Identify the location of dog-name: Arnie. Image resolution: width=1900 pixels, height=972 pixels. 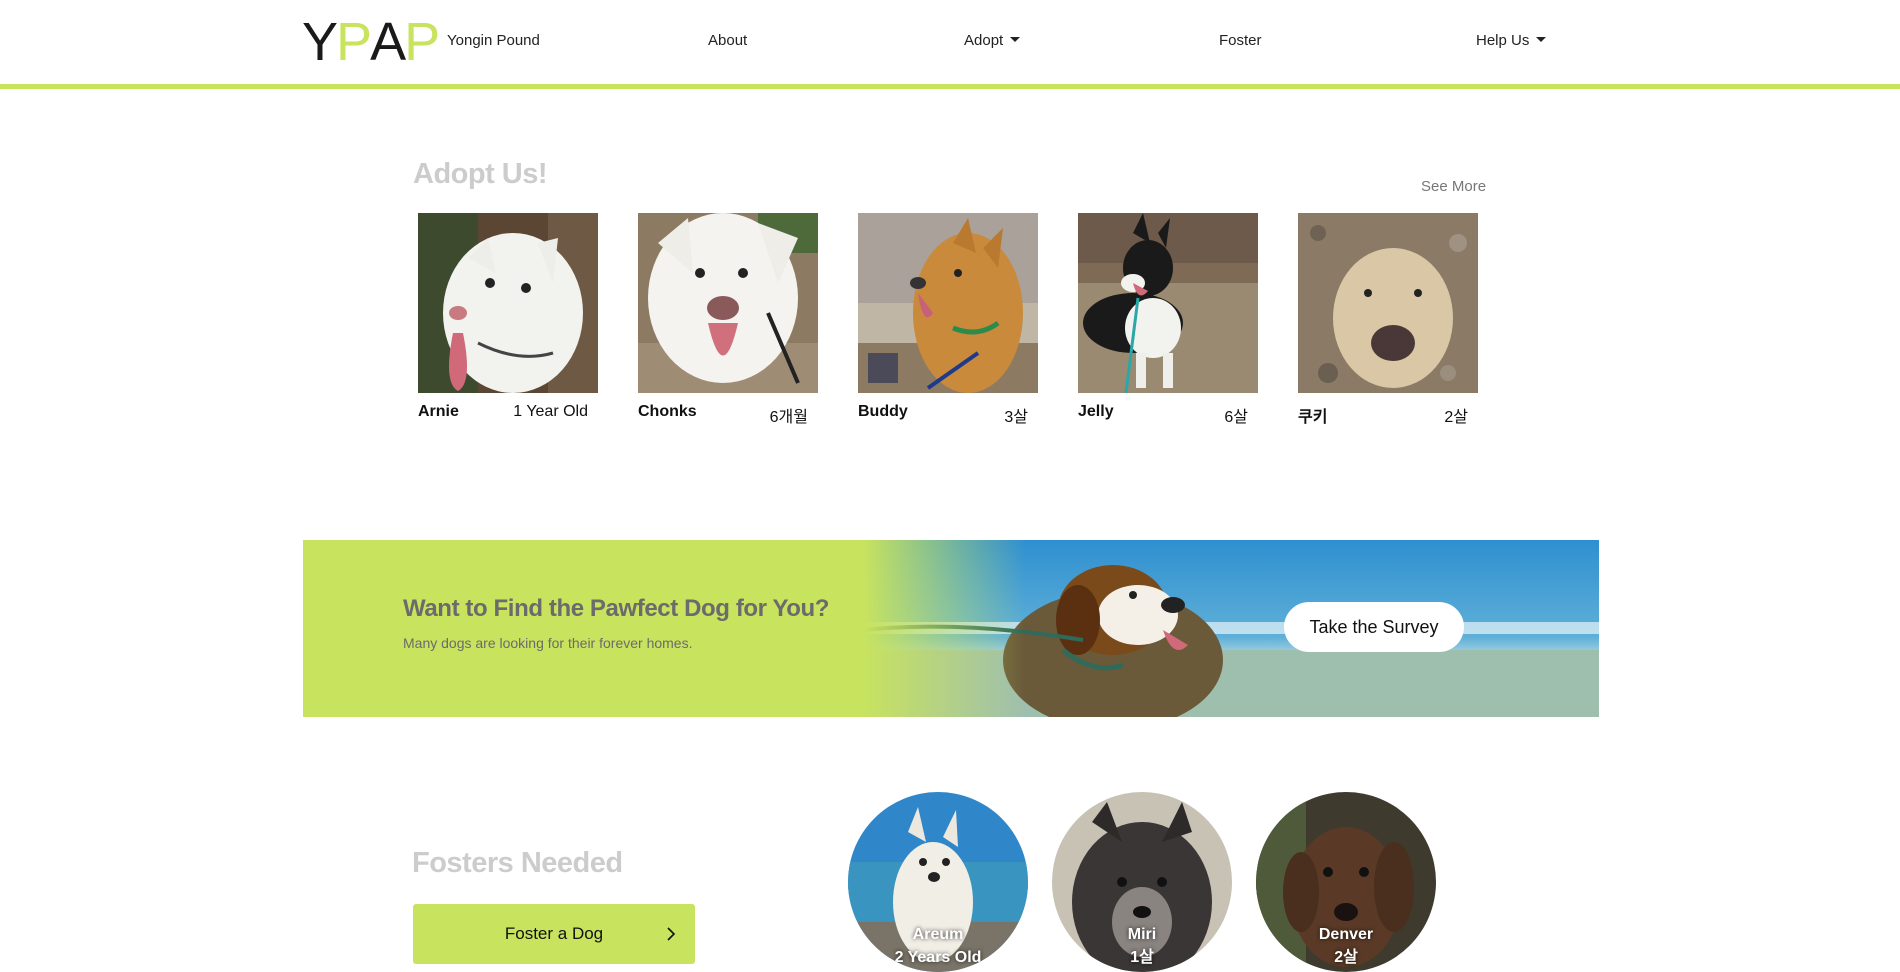
(438, 411).